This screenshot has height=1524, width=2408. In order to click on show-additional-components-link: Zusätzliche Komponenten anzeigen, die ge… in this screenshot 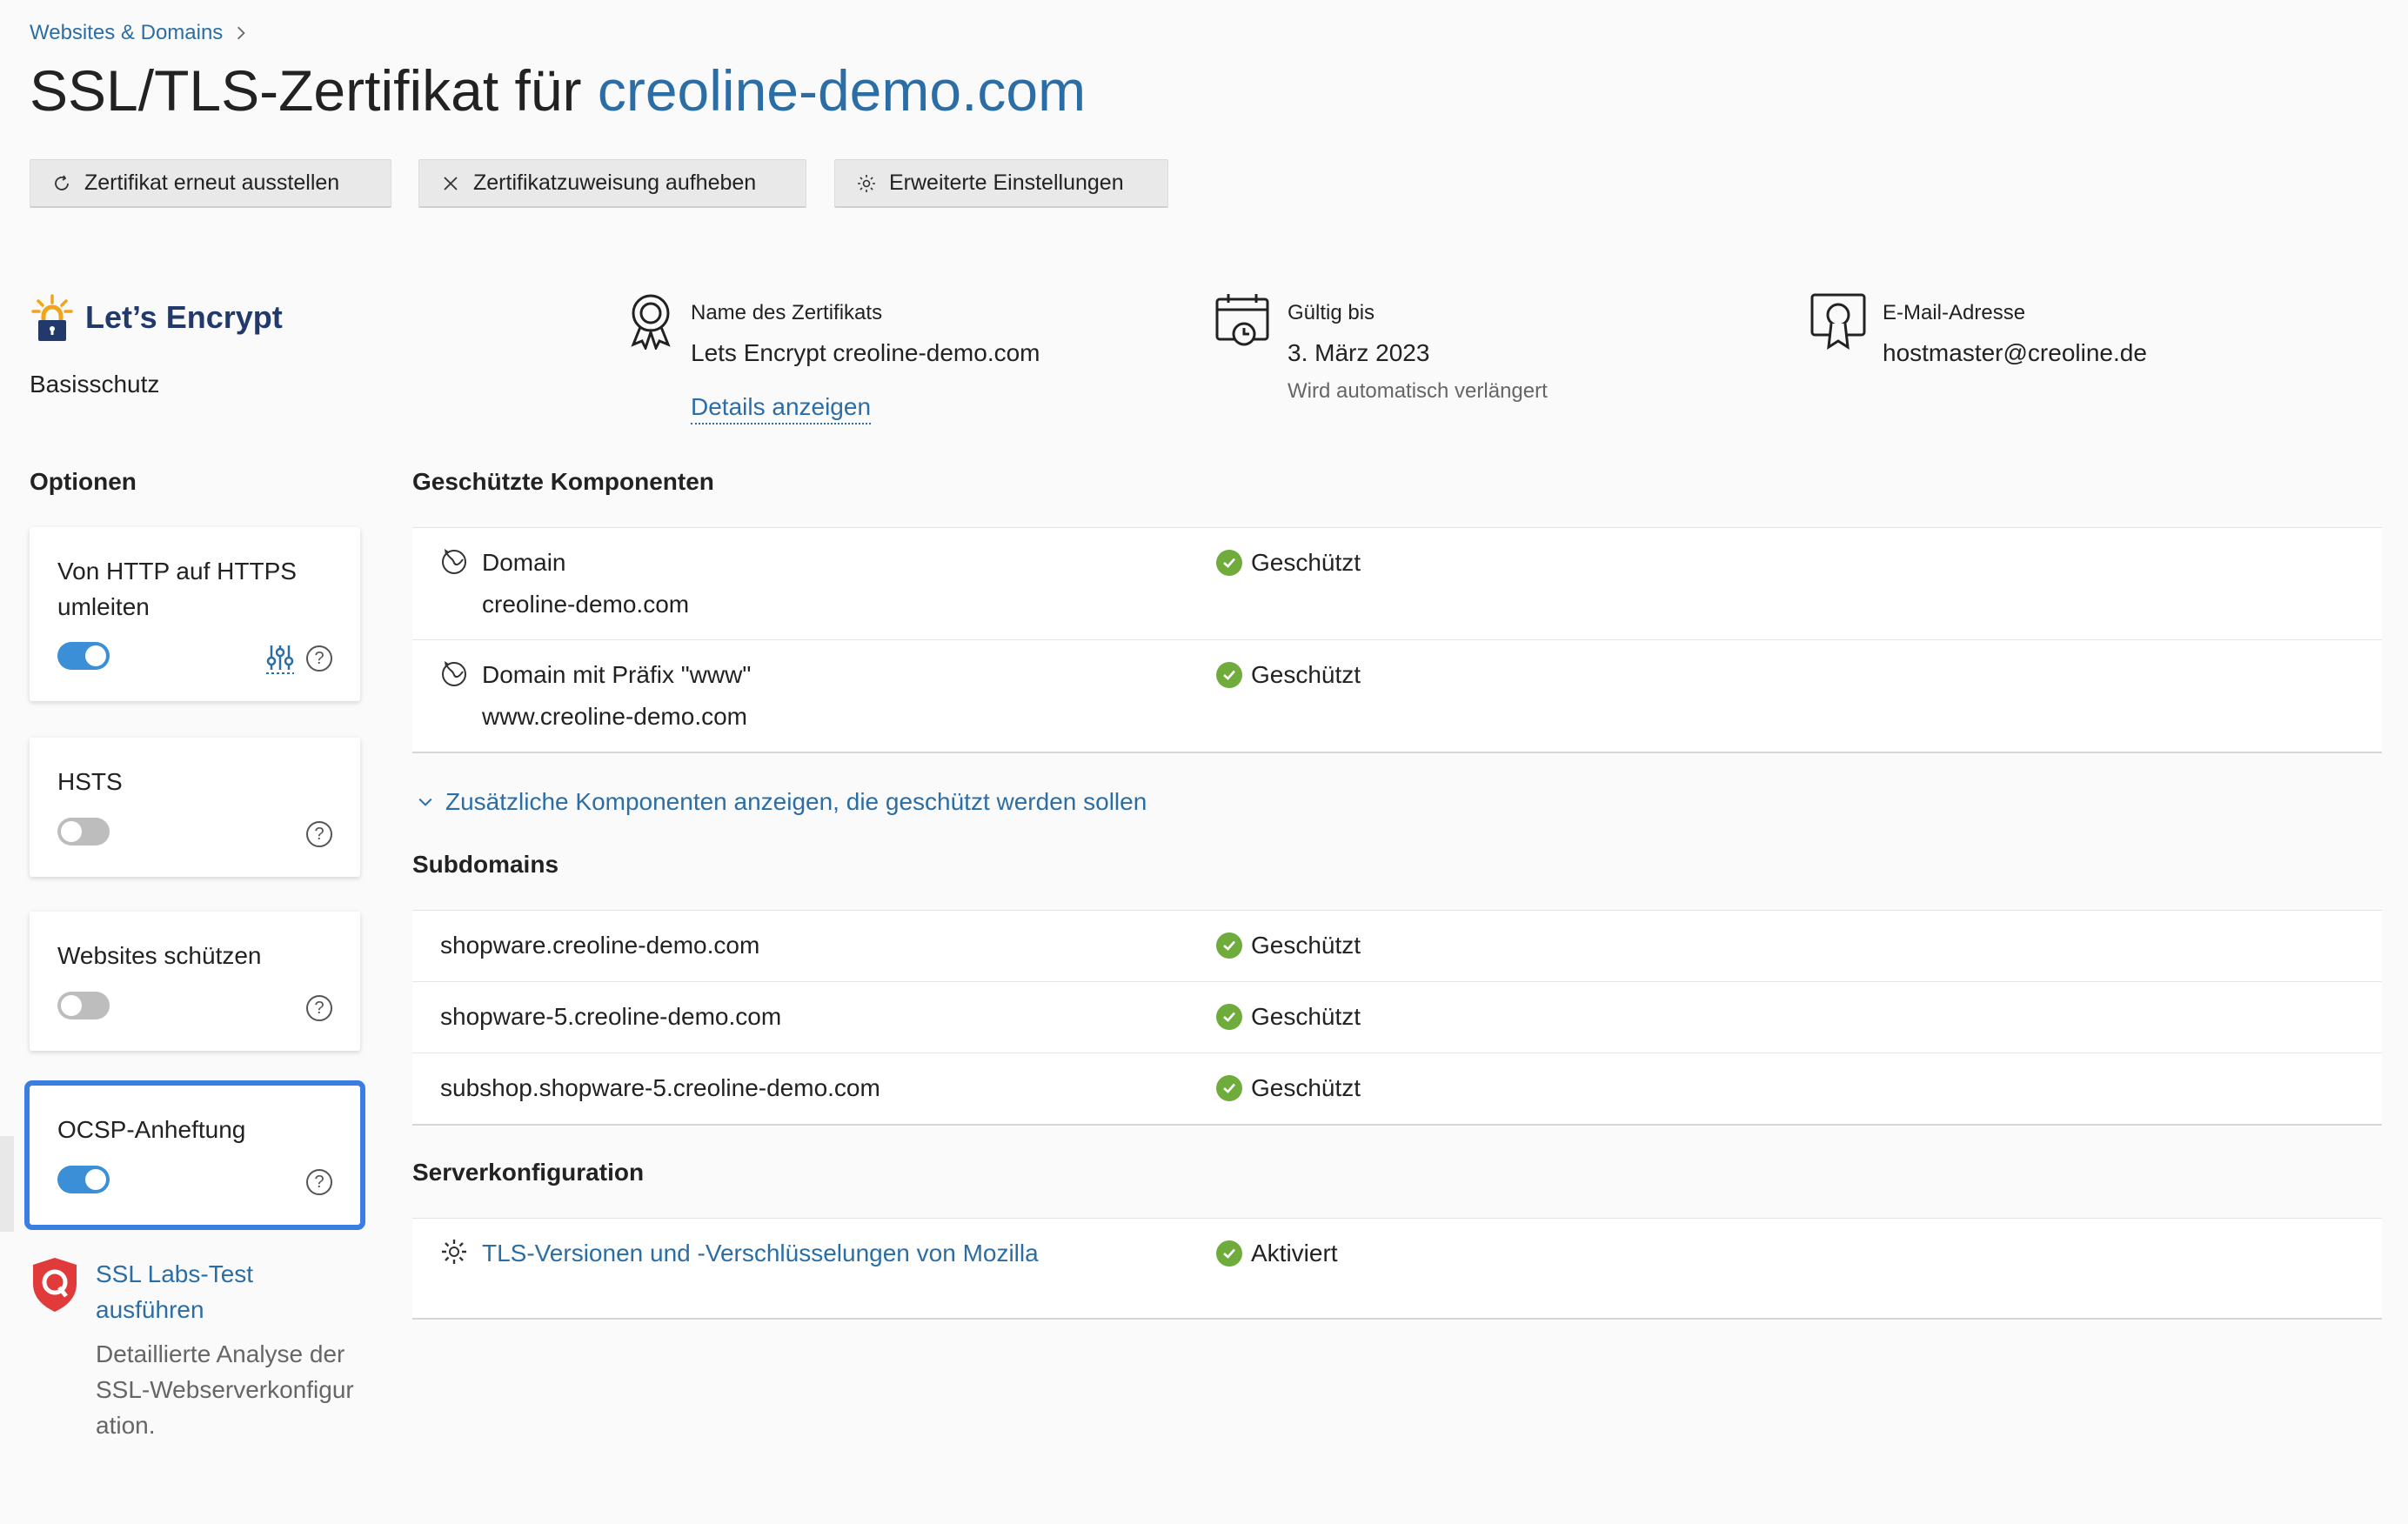, I will do `click(782, 802)`.